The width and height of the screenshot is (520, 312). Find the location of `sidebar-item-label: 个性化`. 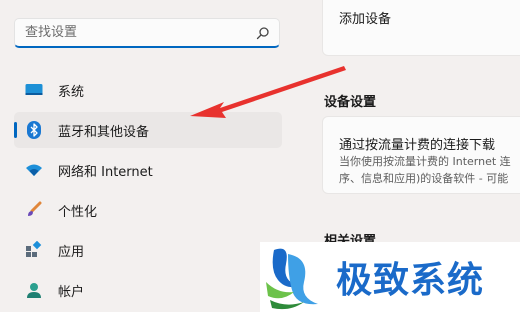

sidebar-item-label: 个性化 is located at coordinates (78, 212).